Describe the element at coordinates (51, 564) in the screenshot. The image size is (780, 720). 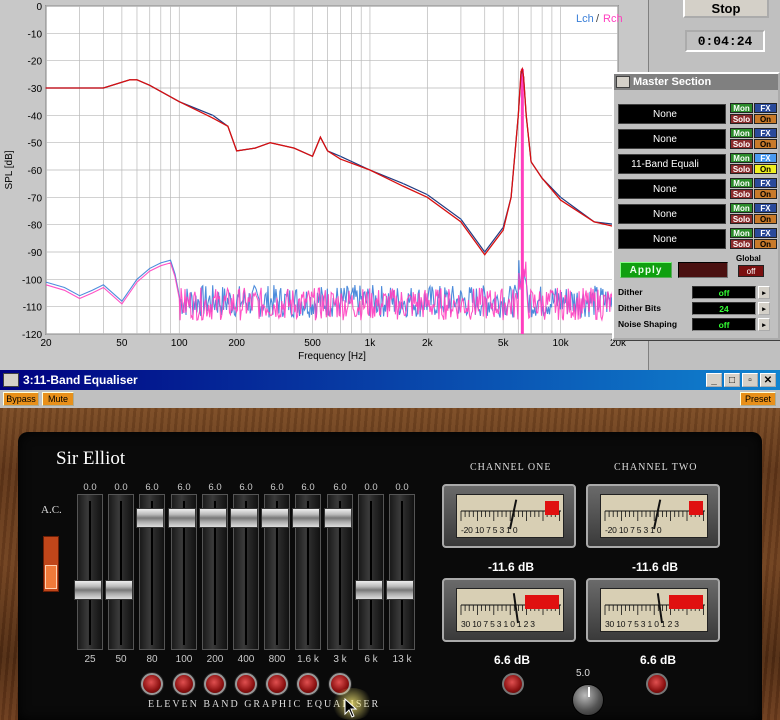
I see `ac-power-switch` at that location.